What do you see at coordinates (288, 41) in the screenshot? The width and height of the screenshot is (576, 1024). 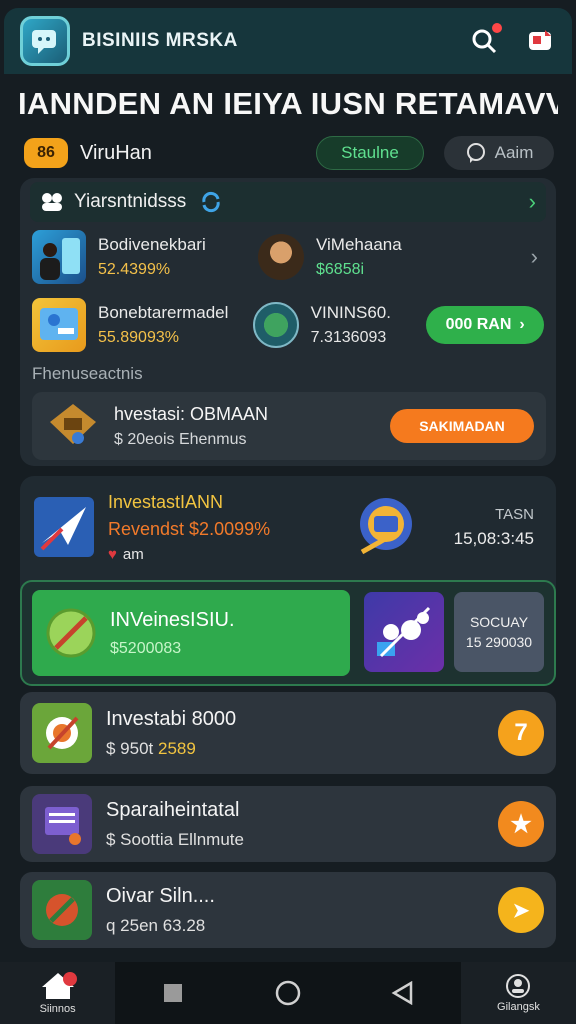 I see `top-app-bar: BISINIIS MRSKA` at bounding box center [288, 41].